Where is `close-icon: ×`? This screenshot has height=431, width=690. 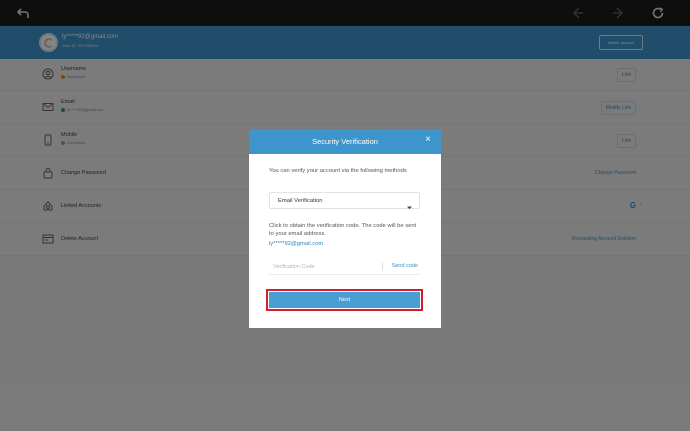
close-icon: × is located at coordinates (428, 140).